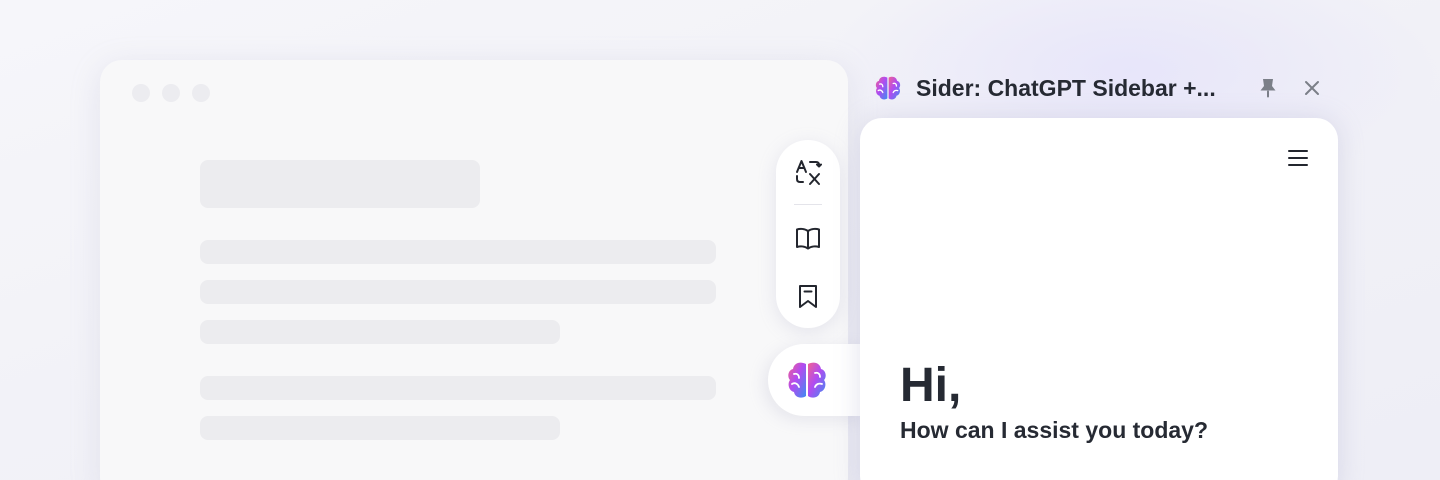  Describe the element at coordinates (141, 93) in the screenshot. I see `window-dot-close` at that location.